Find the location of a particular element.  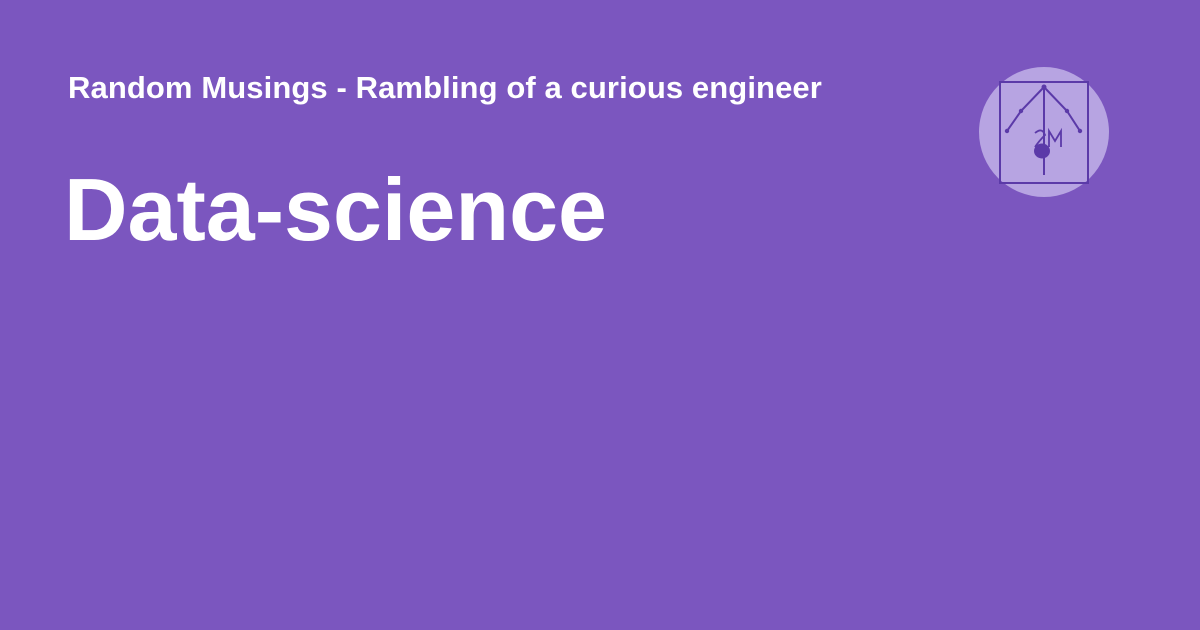

site-logo is located at coordinates (1044, 132).